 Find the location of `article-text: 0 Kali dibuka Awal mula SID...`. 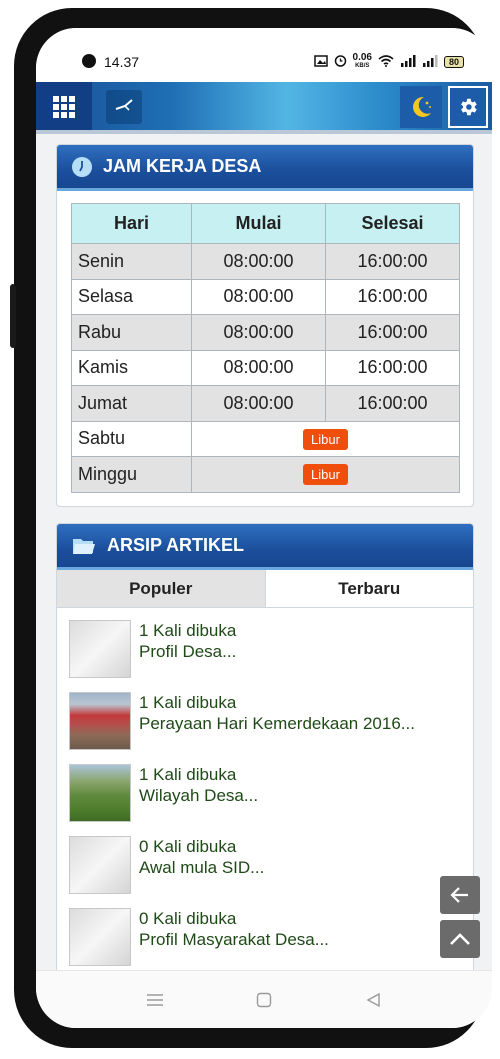

article-text: 0 Kali dibuka Awal mula SID... is located at coordinates (201, 866).